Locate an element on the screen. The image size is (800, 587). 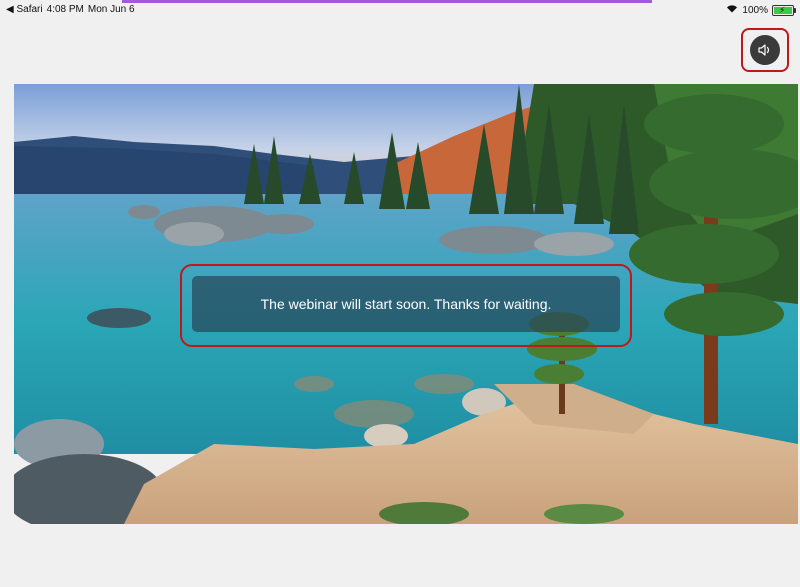
status-time: 4:08 PM is located at coordinates (65, 9).